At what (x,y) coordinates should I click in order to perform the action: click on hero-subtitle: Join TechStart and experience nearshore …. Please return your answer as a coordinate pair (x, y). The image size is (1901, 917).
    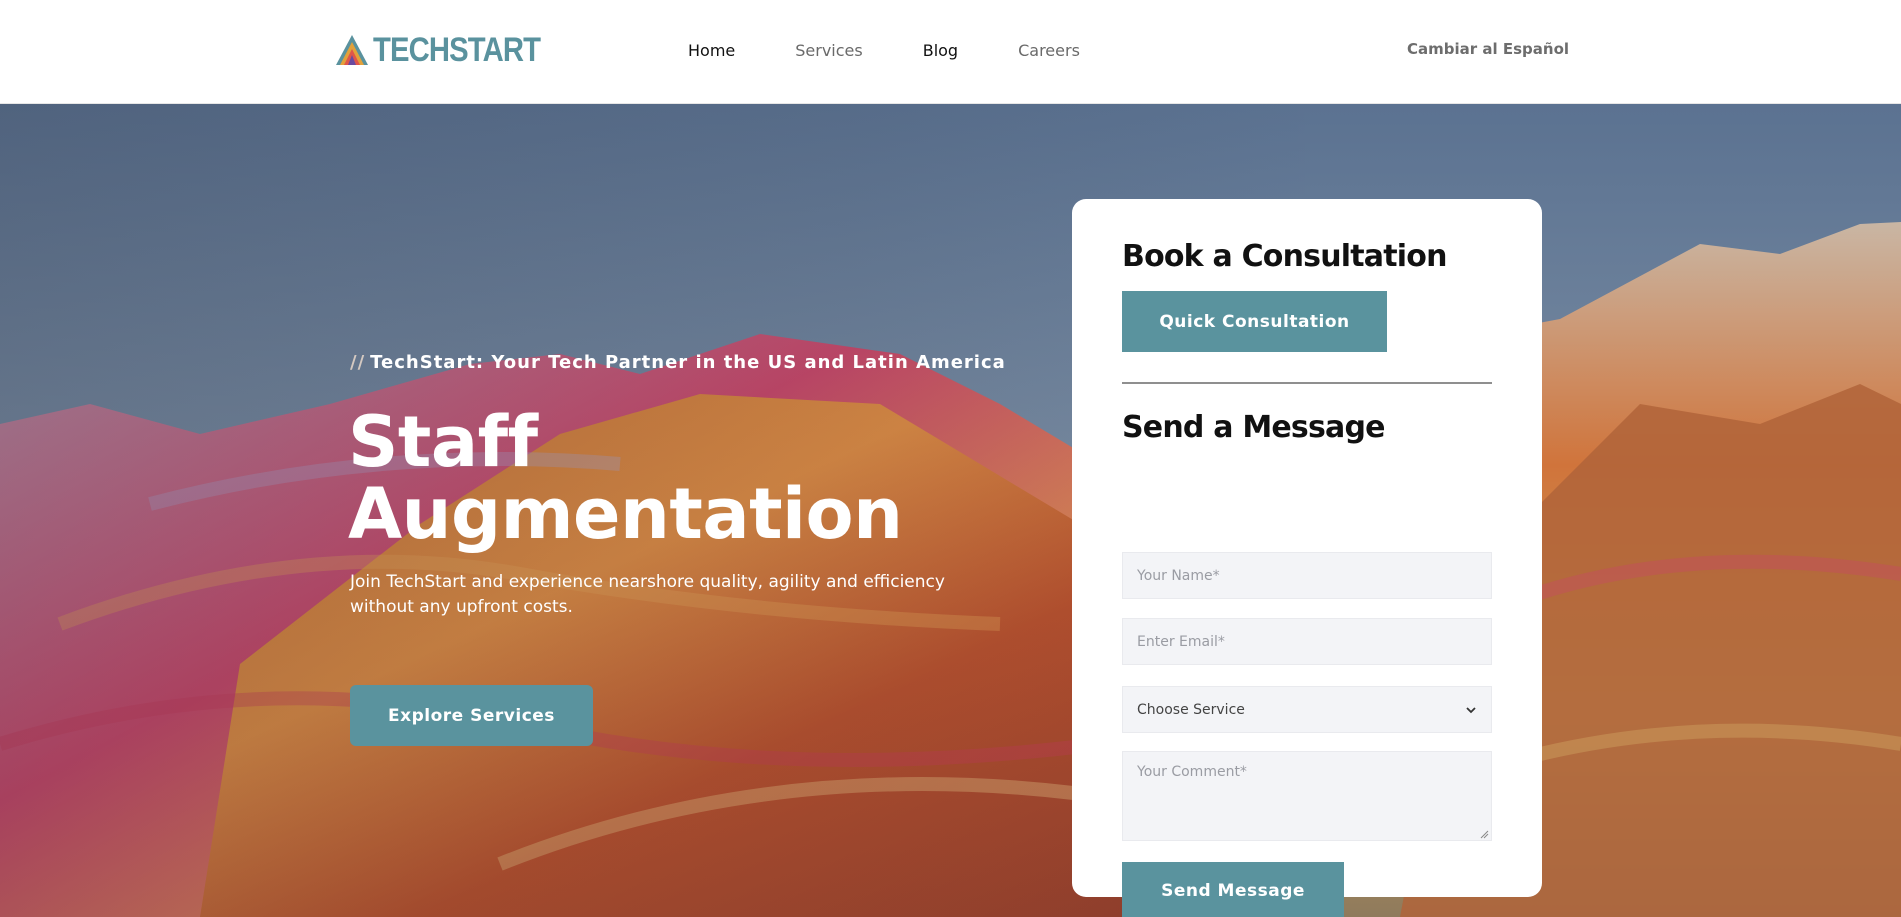
    Looking at the image, I should click on (647, 594).